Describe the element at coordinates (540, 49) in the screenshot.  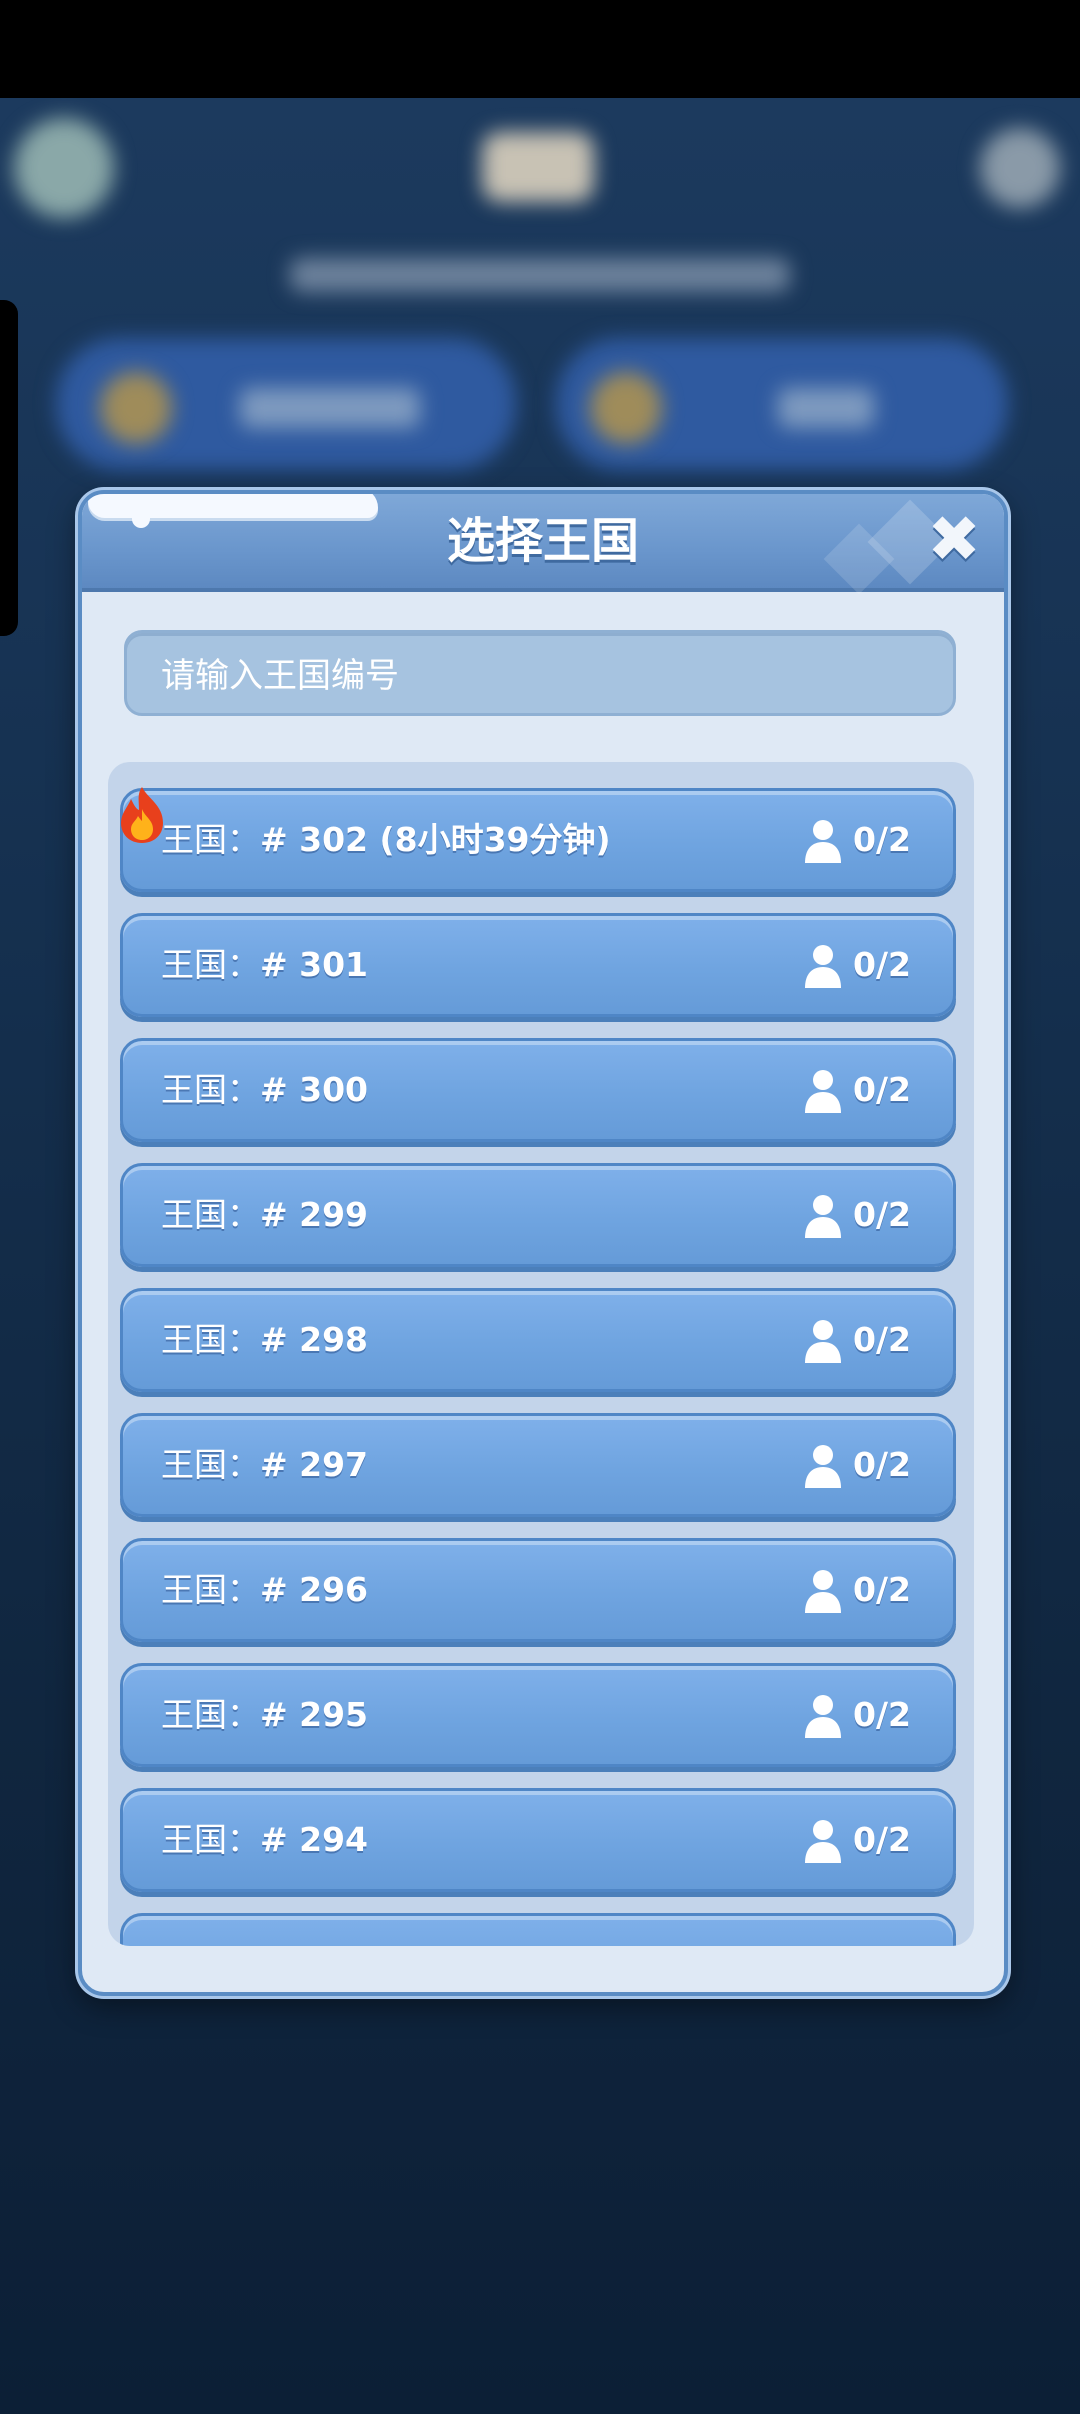
I see `status-bar` at that location.